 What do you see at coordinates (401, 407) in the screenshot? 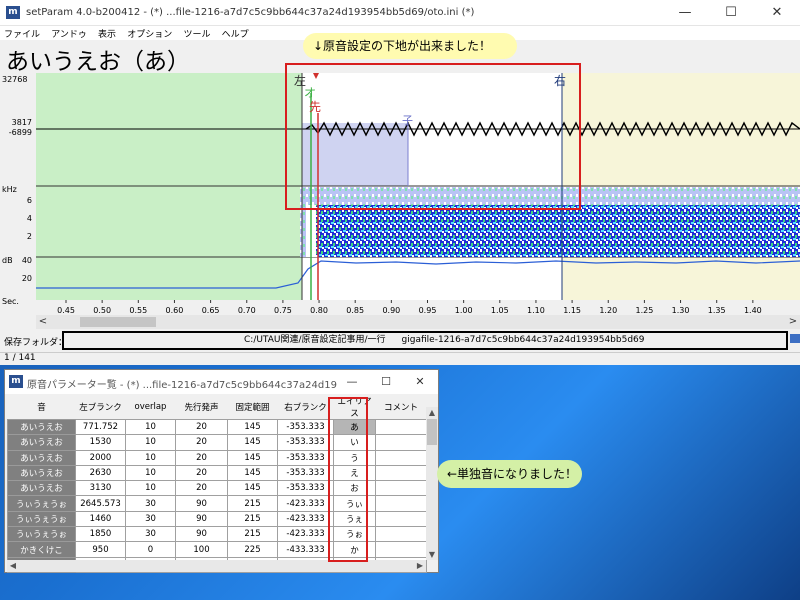
I see `column-header: コメント` at bounding box center [401, 407].